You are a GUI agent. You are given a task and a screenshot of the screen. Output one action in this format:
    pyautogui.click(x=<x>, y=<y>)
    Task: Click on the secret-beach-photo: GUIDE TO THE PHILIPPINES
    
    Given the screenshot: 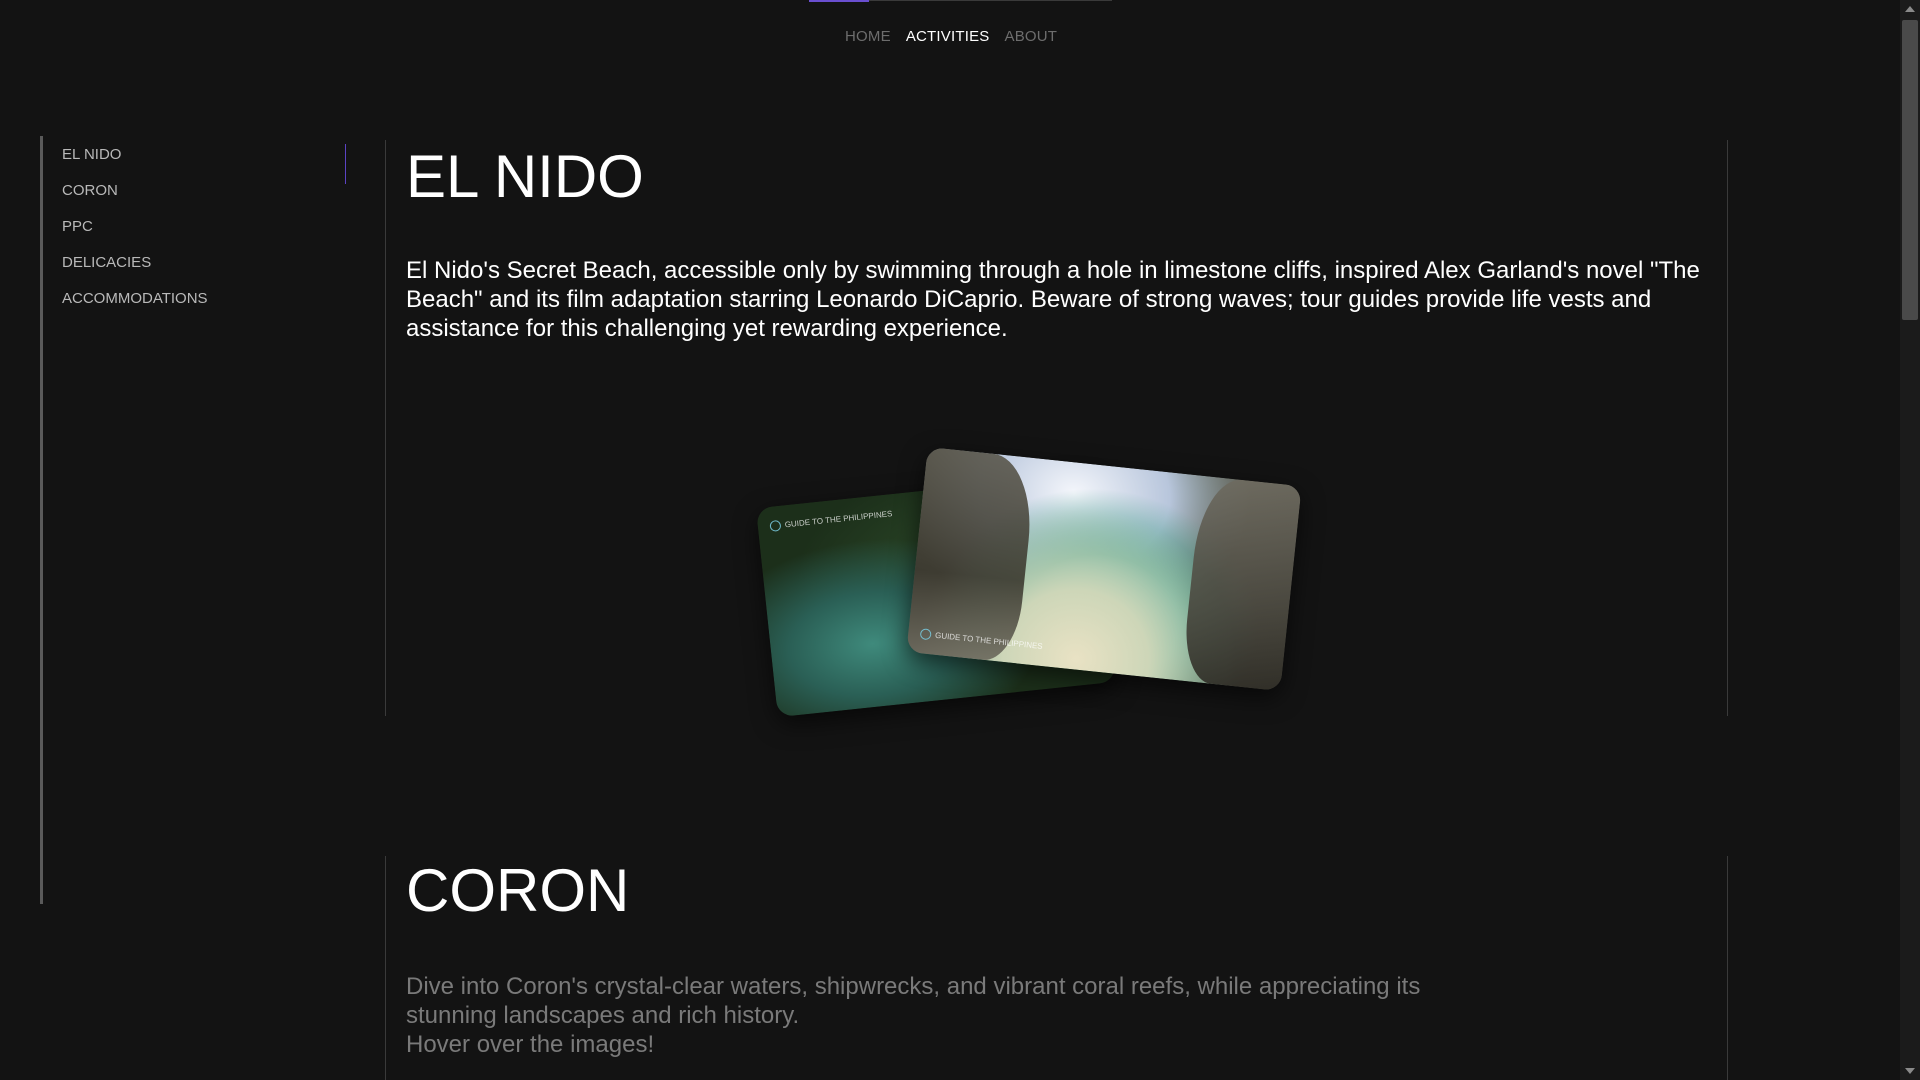 What is the action you would take?
    pyautogui.click(x=1104, y=569)
    